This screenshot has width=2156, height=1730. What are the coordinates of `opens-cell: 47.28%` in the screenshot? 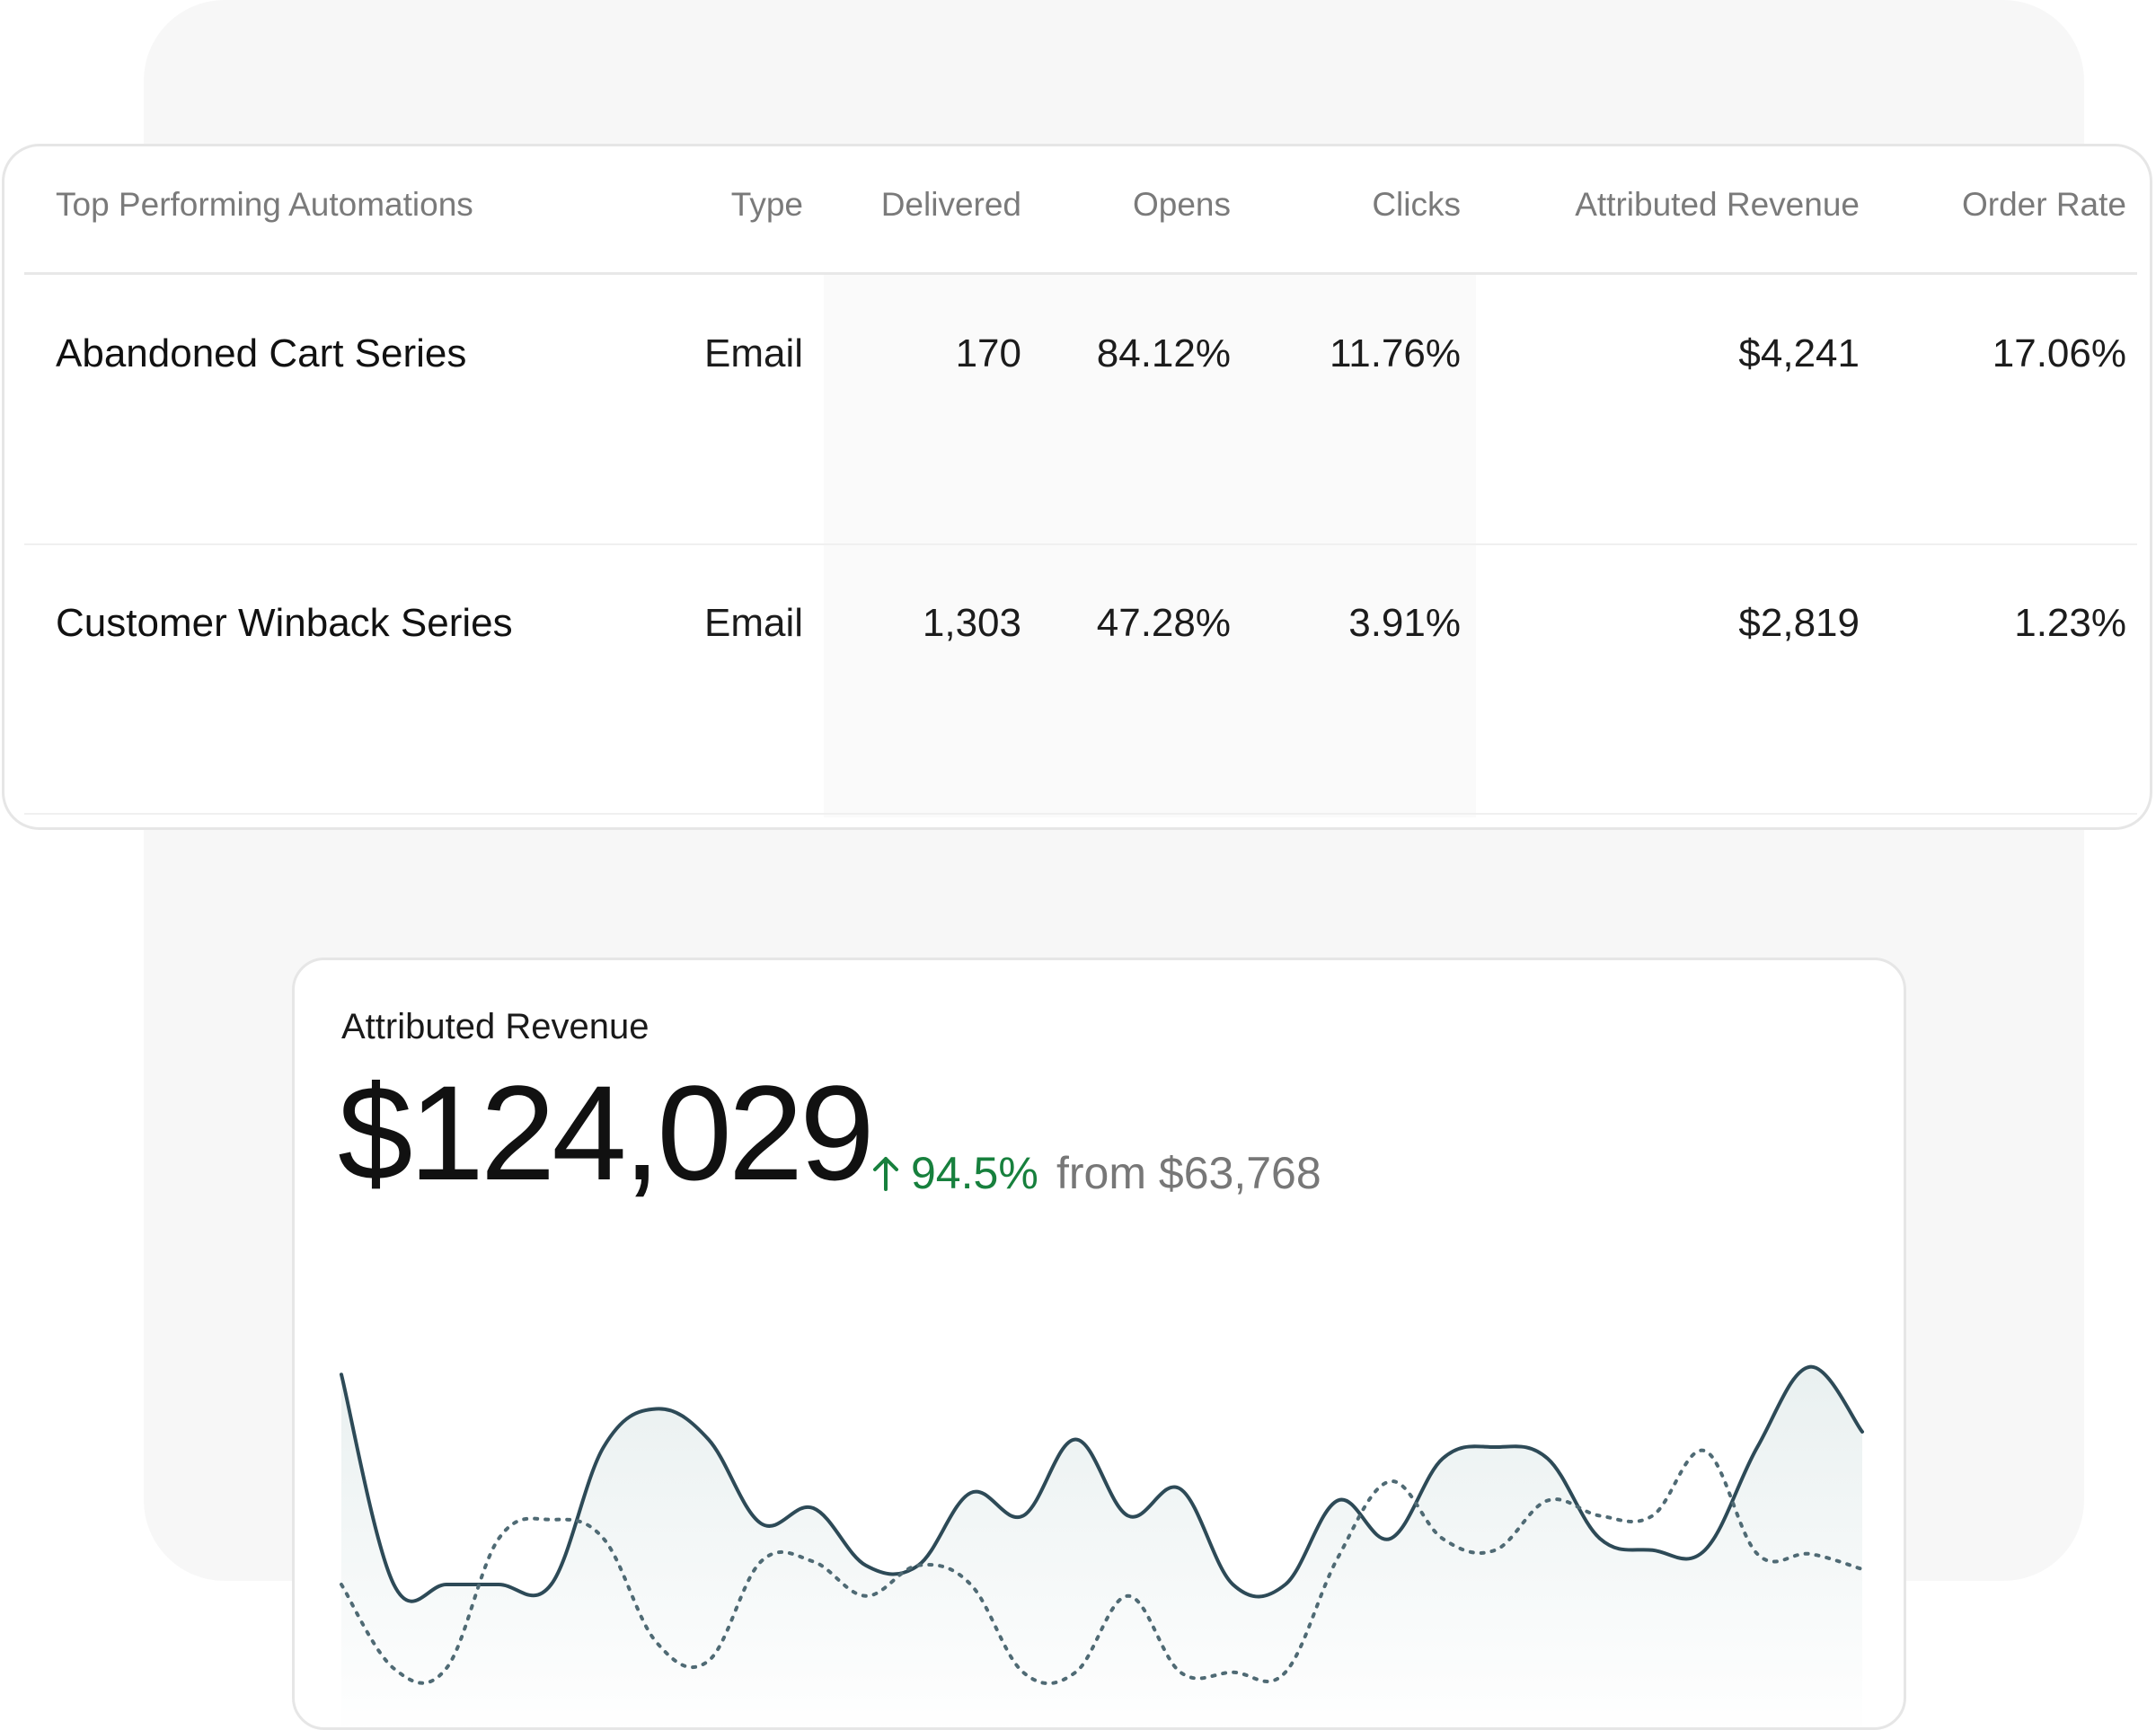 It's located at (1163, 623).